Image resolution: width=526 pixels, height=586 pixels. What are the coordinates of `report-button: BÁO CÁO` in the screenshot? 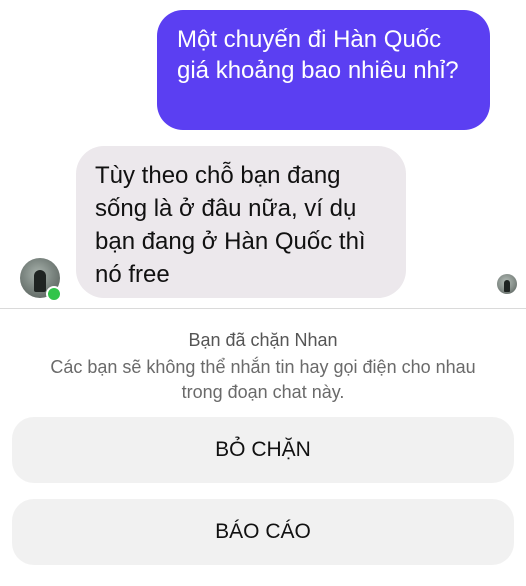 It's located at (263, 532).